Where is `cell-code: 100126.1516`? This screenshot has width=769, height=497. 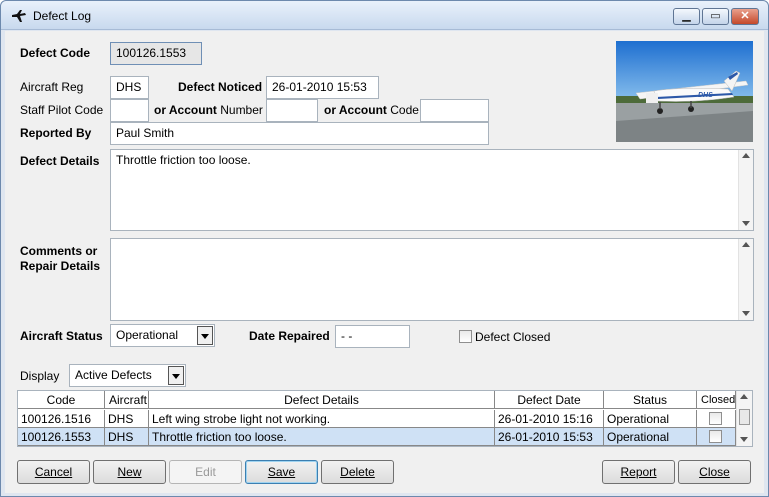 cell-code: 100126.1516 is located at coordinates (61, 419).